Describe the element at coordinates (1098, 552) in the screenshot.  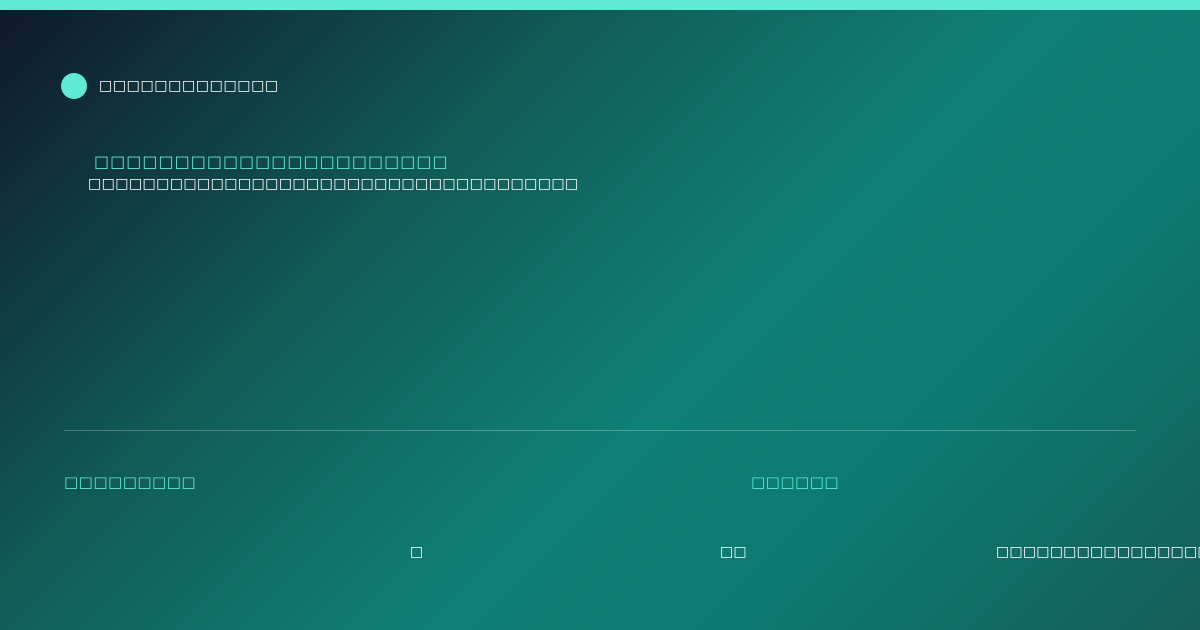
I see `footer-meta-item: □□□□□□□□□□□□□□□□□□□` at that location.